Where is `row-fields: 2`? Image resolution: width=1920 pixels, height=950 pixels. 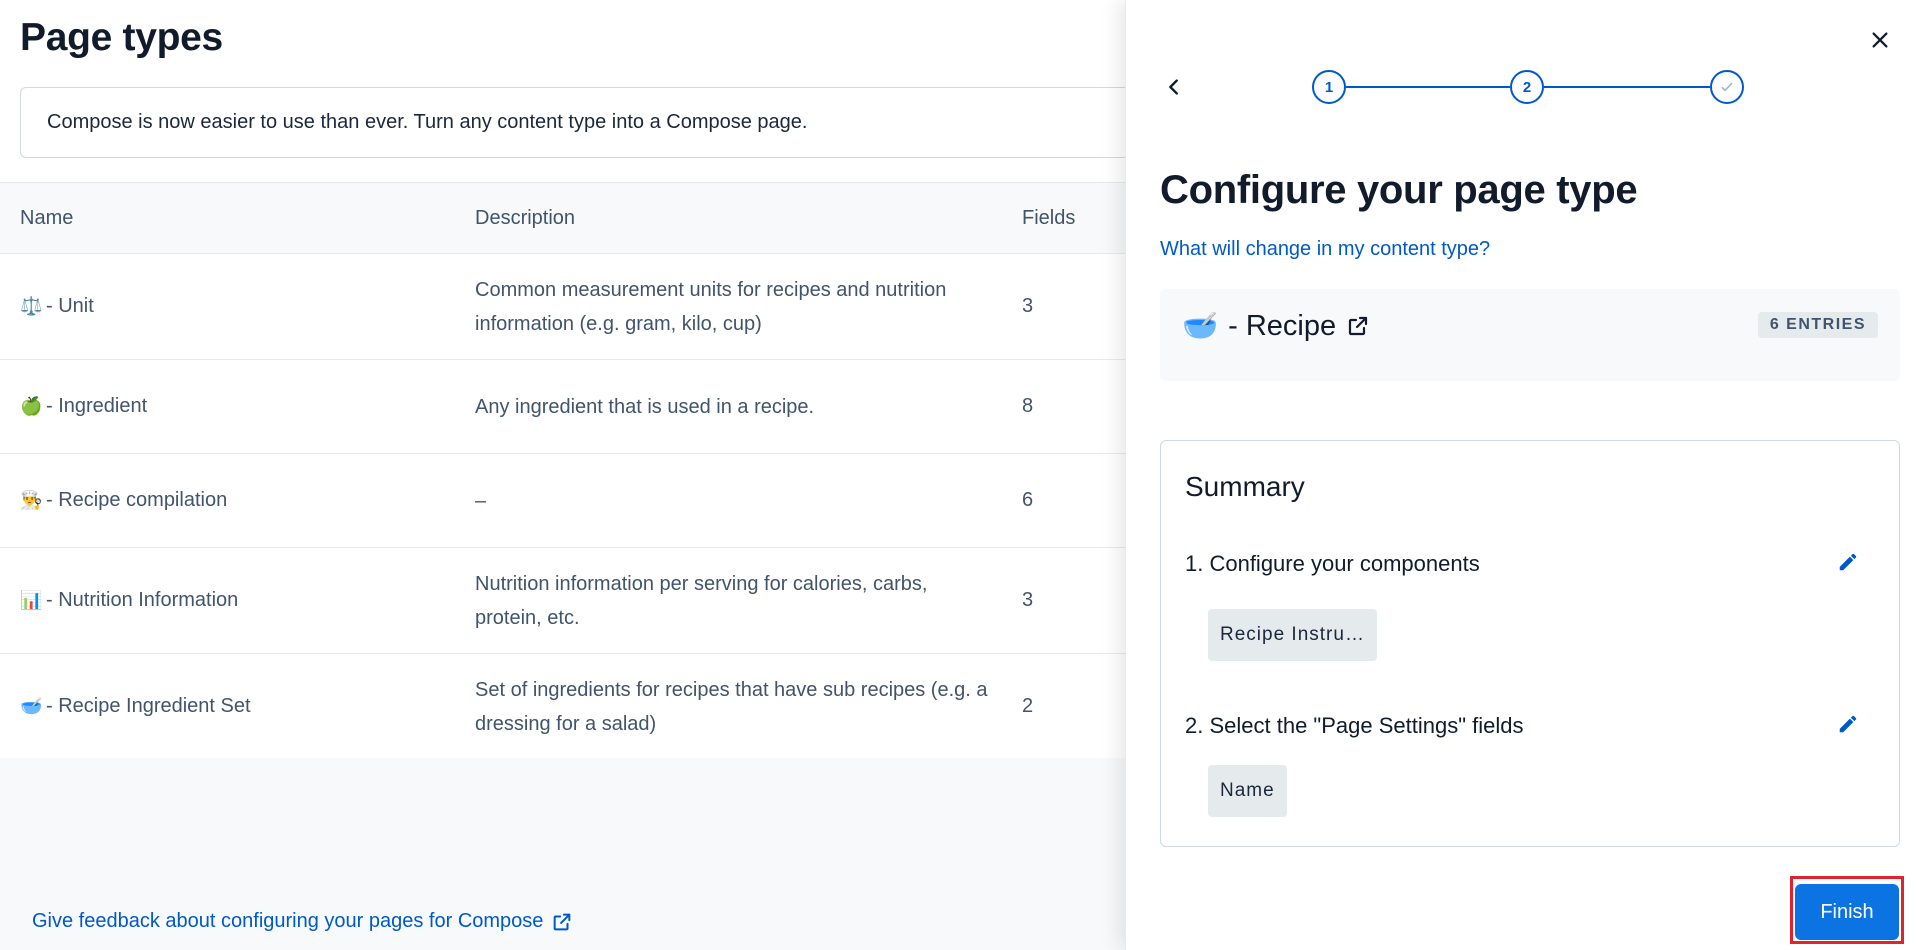
row-fields: 2 is located at coordinates (1028, 706).